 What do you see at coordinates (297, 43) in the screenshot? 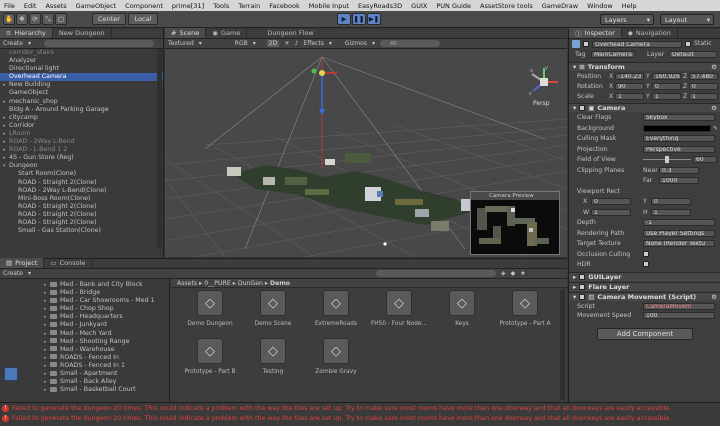
I see `audio-icon: ♪` at bounding box center [297, 43].